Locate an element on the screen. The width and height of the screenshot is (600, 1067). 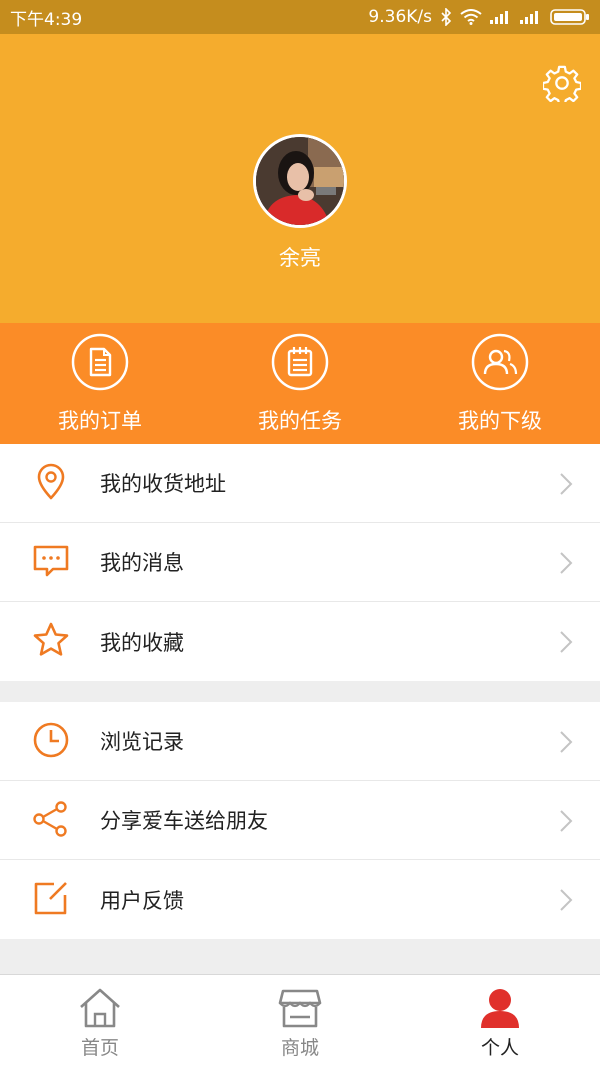
menu-my-messages: 我的消息 is located at coordinates (300, 562).